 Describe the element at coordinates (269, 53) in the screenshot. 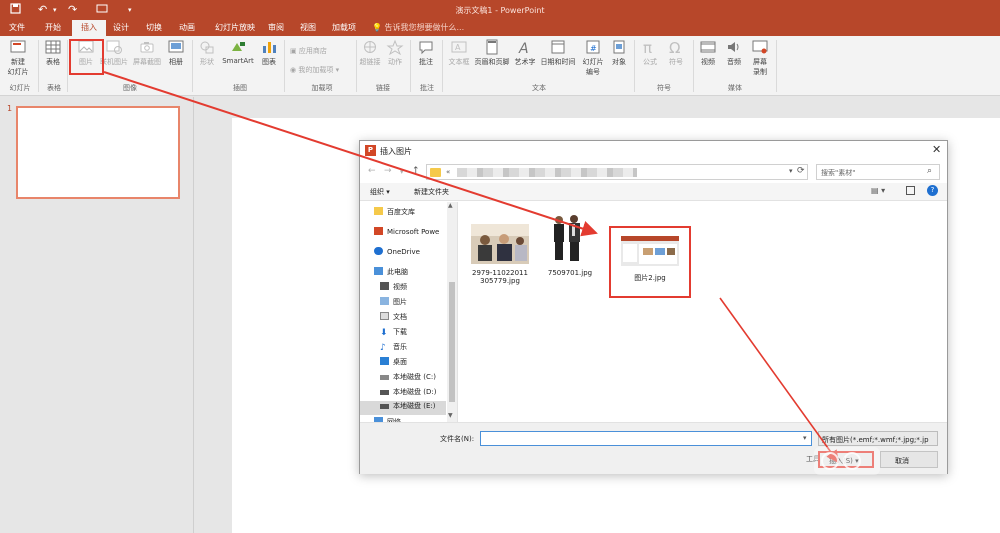

I see `chart-button: 图表` at that location.